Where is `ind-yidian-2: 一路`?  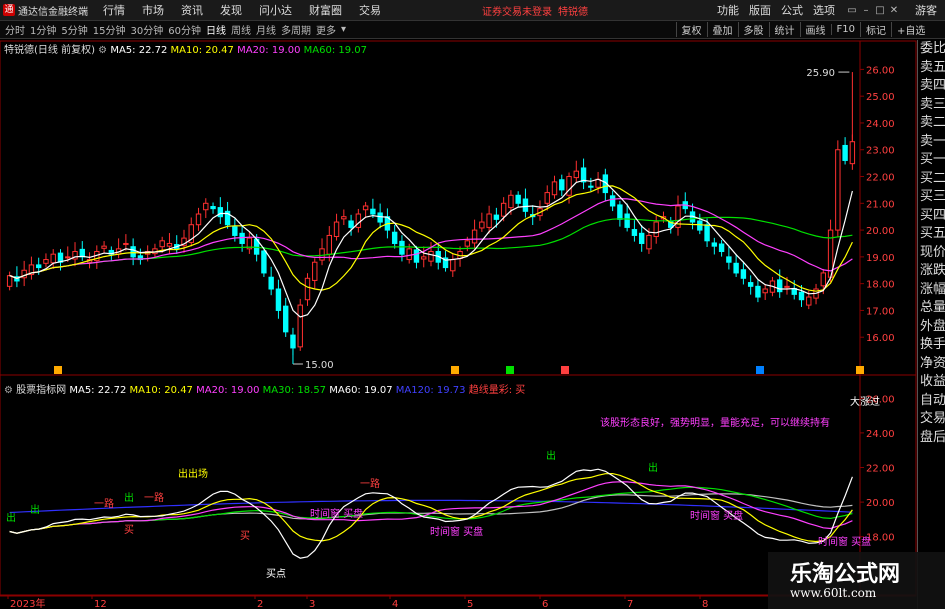
ind-yidian-2: 一路 is located at coordinates (154, 497).